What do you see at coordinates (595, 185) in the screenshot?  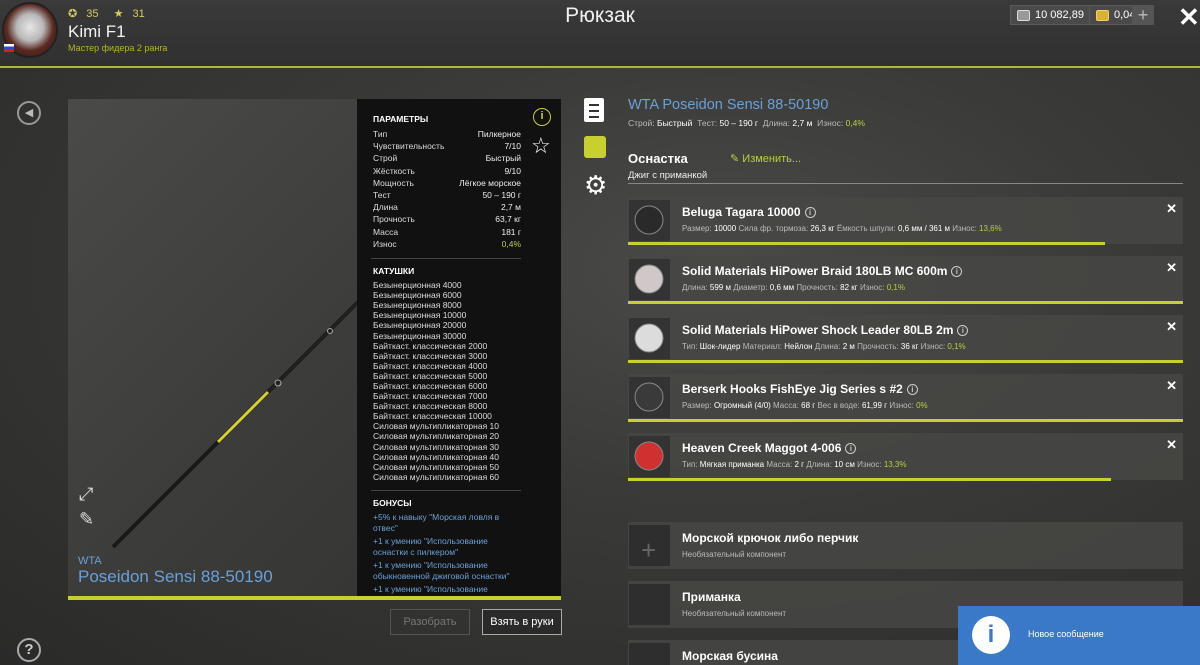 I see `gear-icon: ⚙` at bounding box center [595, 185].